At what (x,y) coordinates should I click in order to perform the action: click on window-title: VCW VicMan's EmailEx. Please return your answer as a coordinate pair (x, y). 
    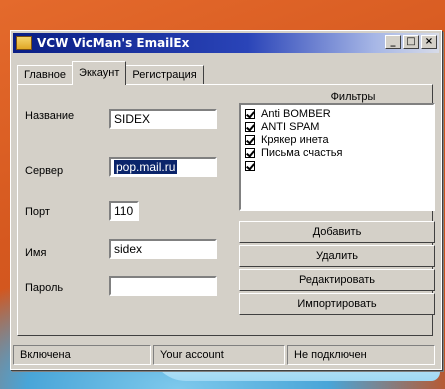
    Looking at the image, I should click on (113, 43).